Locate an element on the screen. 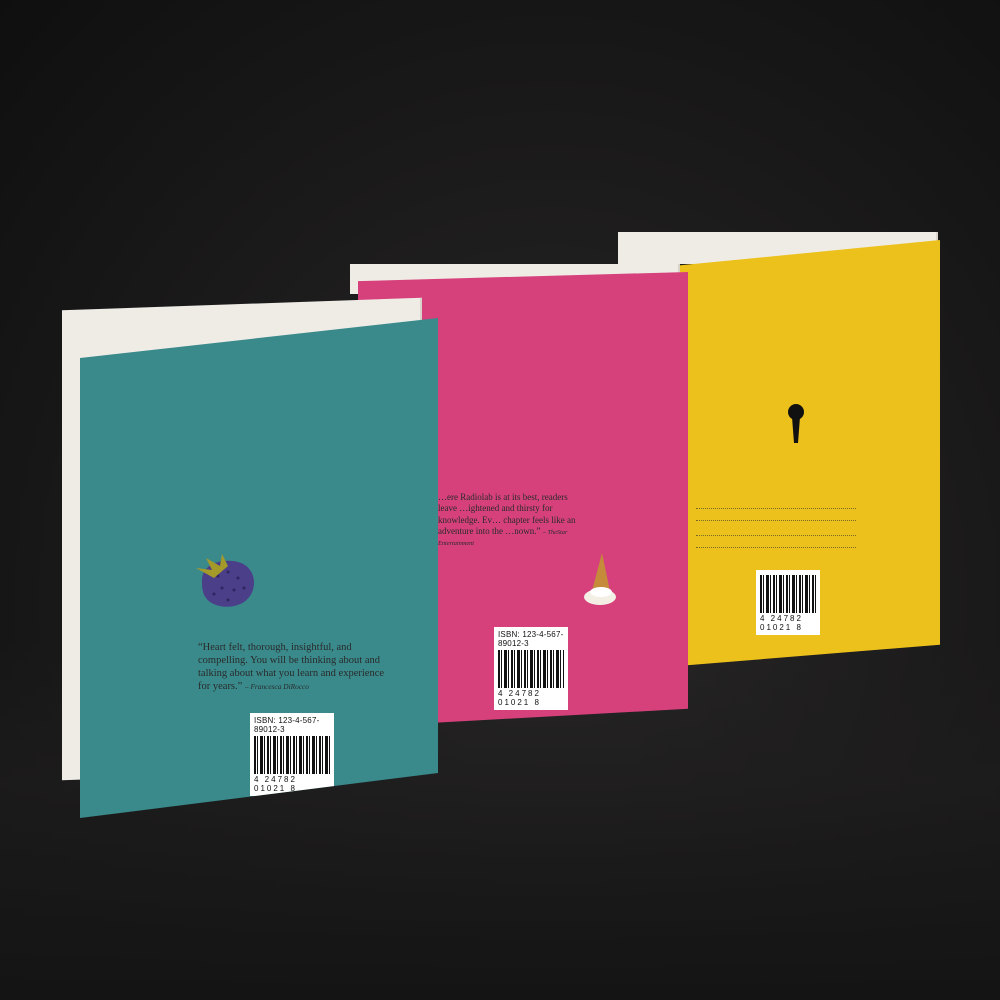 The height and width of the screenshot is (1000, 1000). yellow-book-back-cover: 4 24782 01021 8 is located at coordinates (809, 453).